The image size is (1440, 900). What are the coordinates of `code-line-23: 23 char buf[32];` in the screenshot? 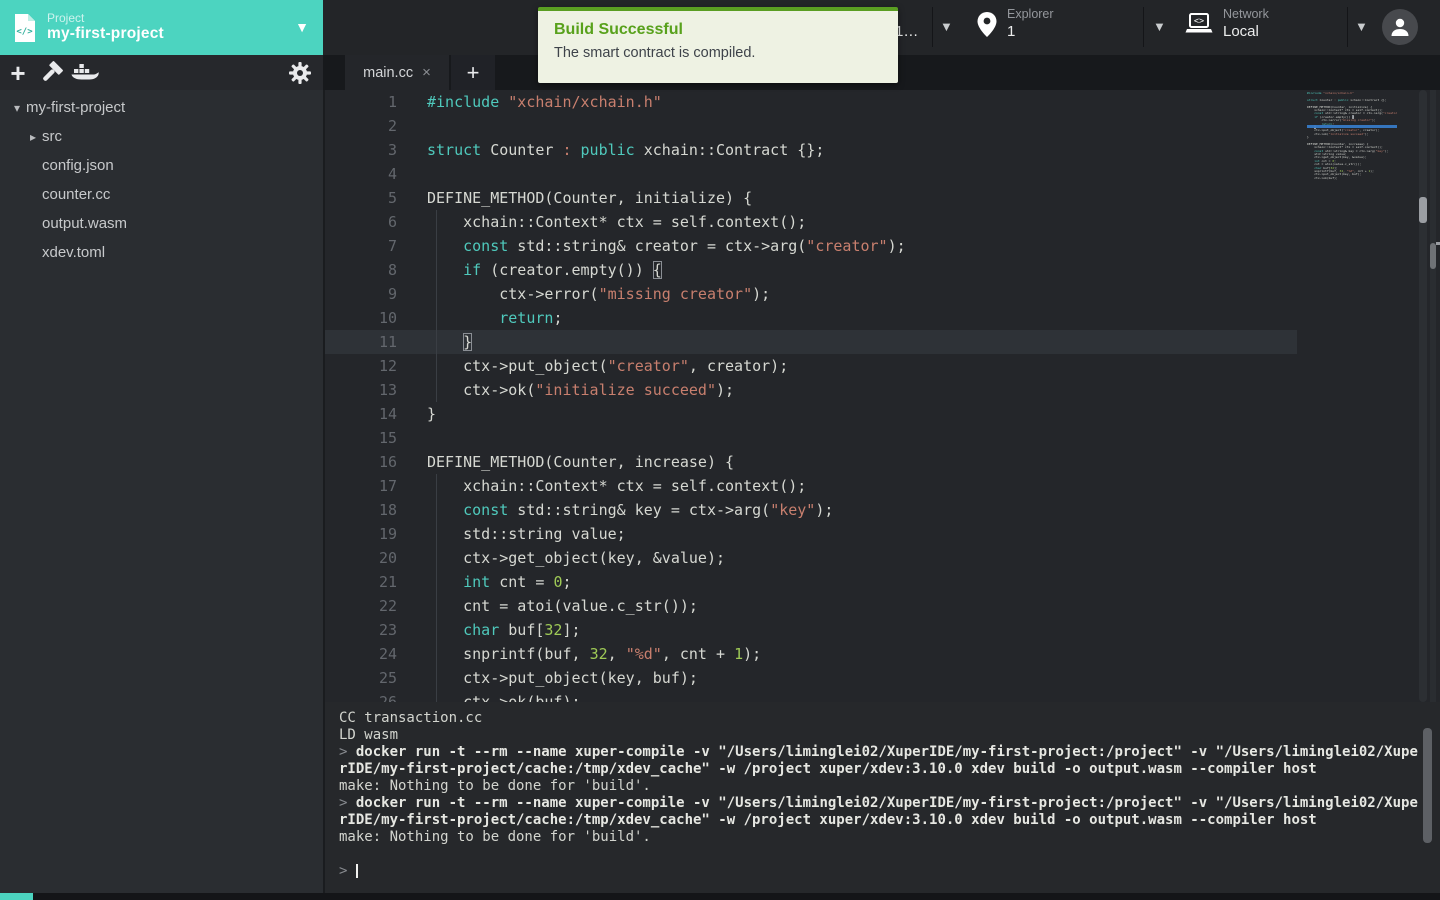 It's located at (882, 630).